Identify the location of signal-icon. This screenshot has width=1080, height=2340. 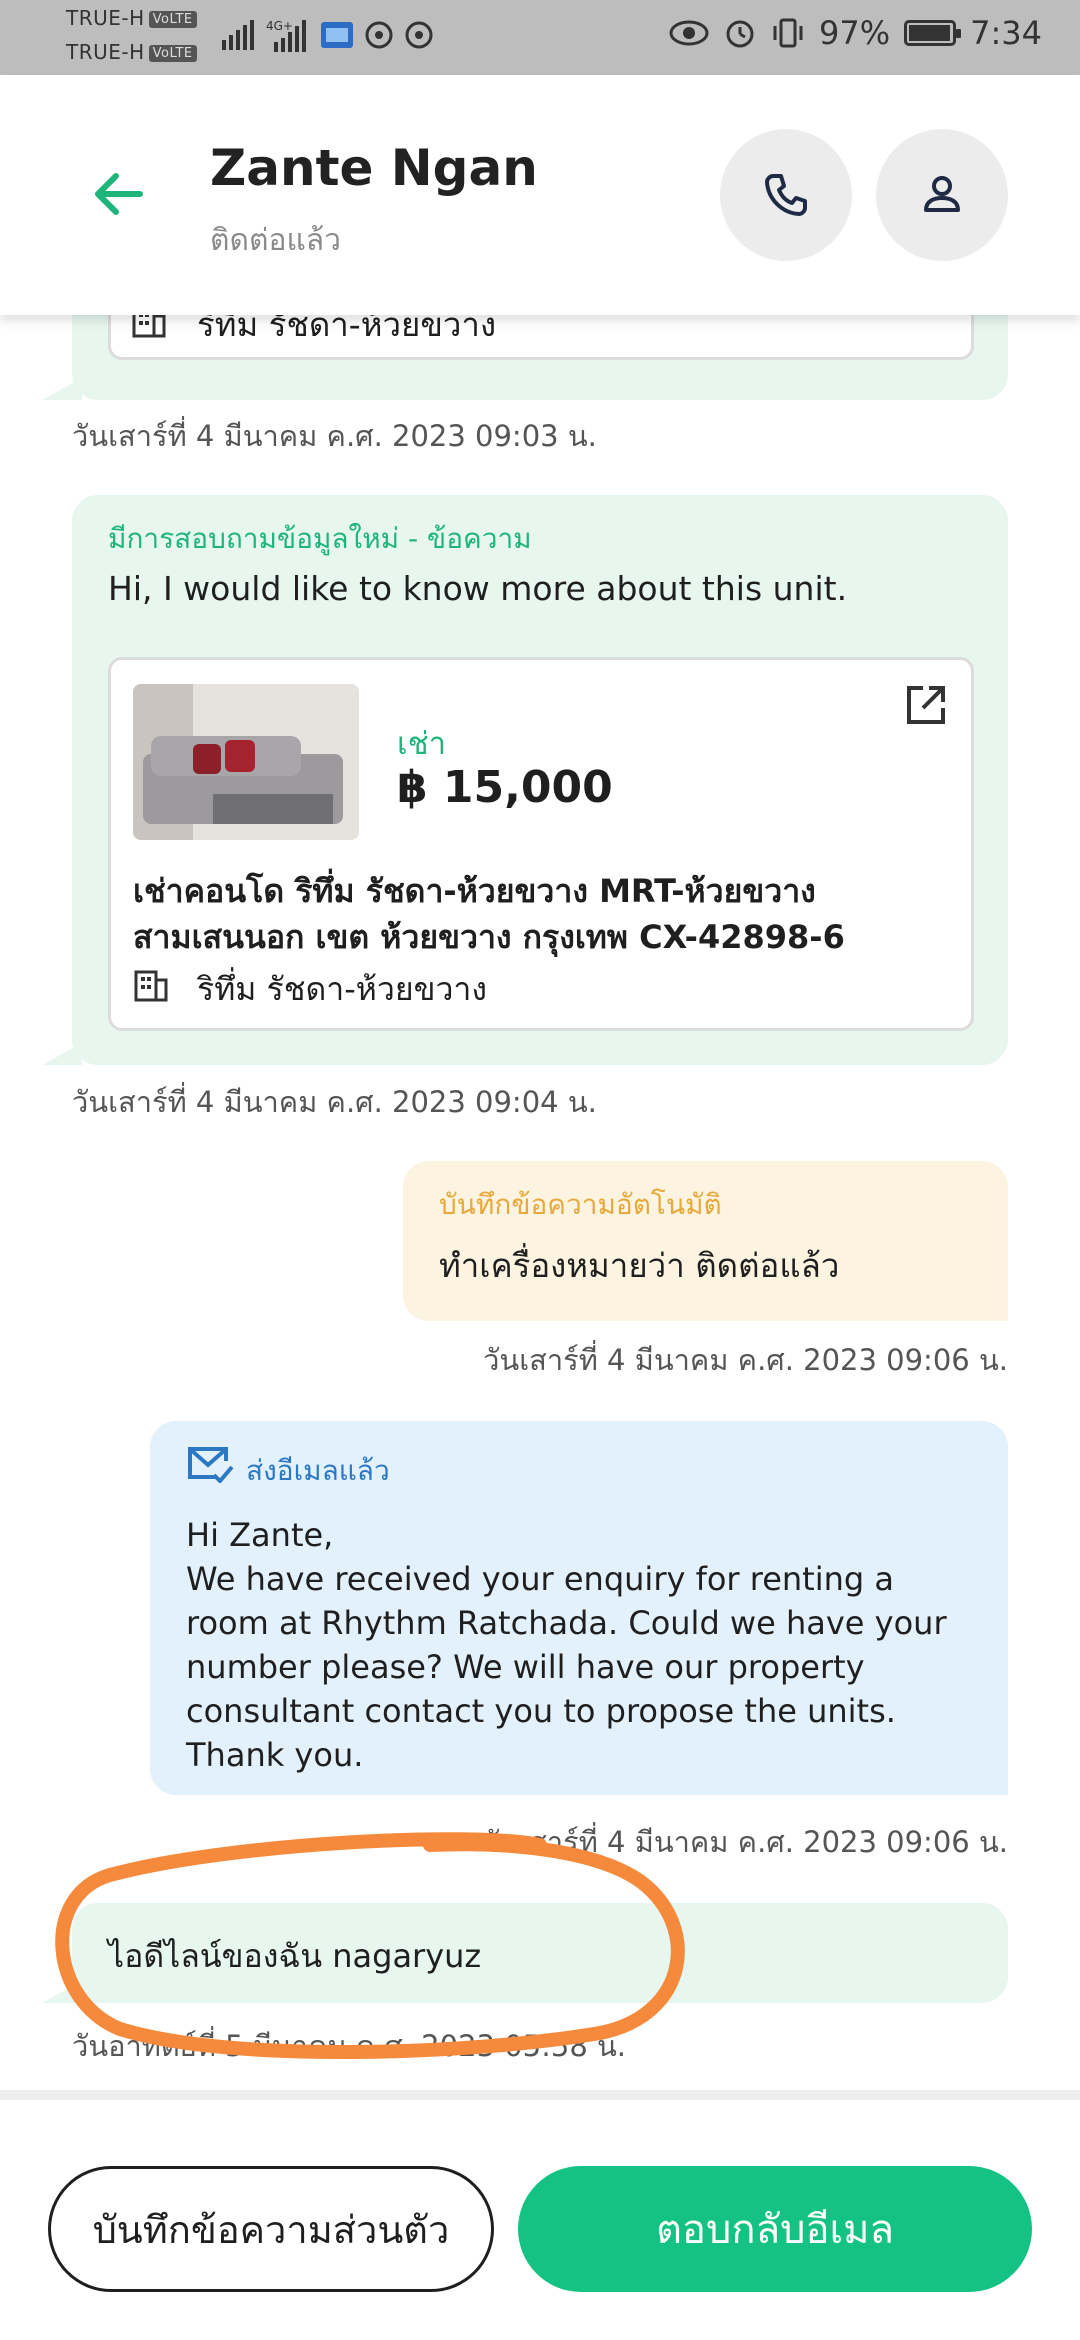
(238, 35).